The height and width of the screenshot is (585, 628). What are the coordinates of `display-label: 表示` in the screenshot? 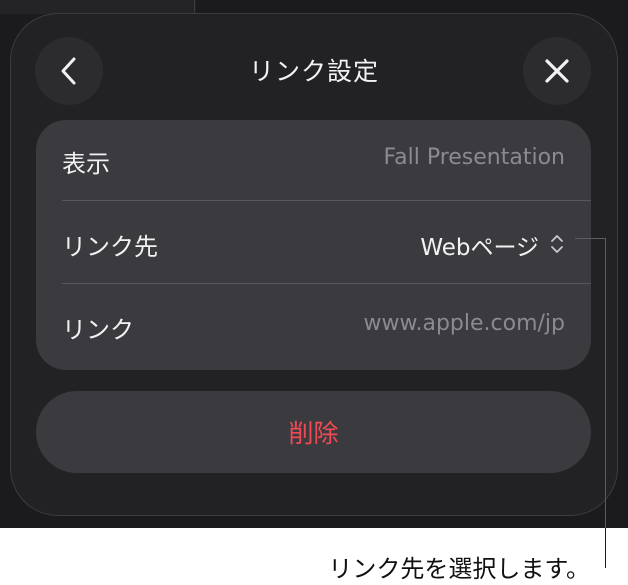 It's located at (86, 164).